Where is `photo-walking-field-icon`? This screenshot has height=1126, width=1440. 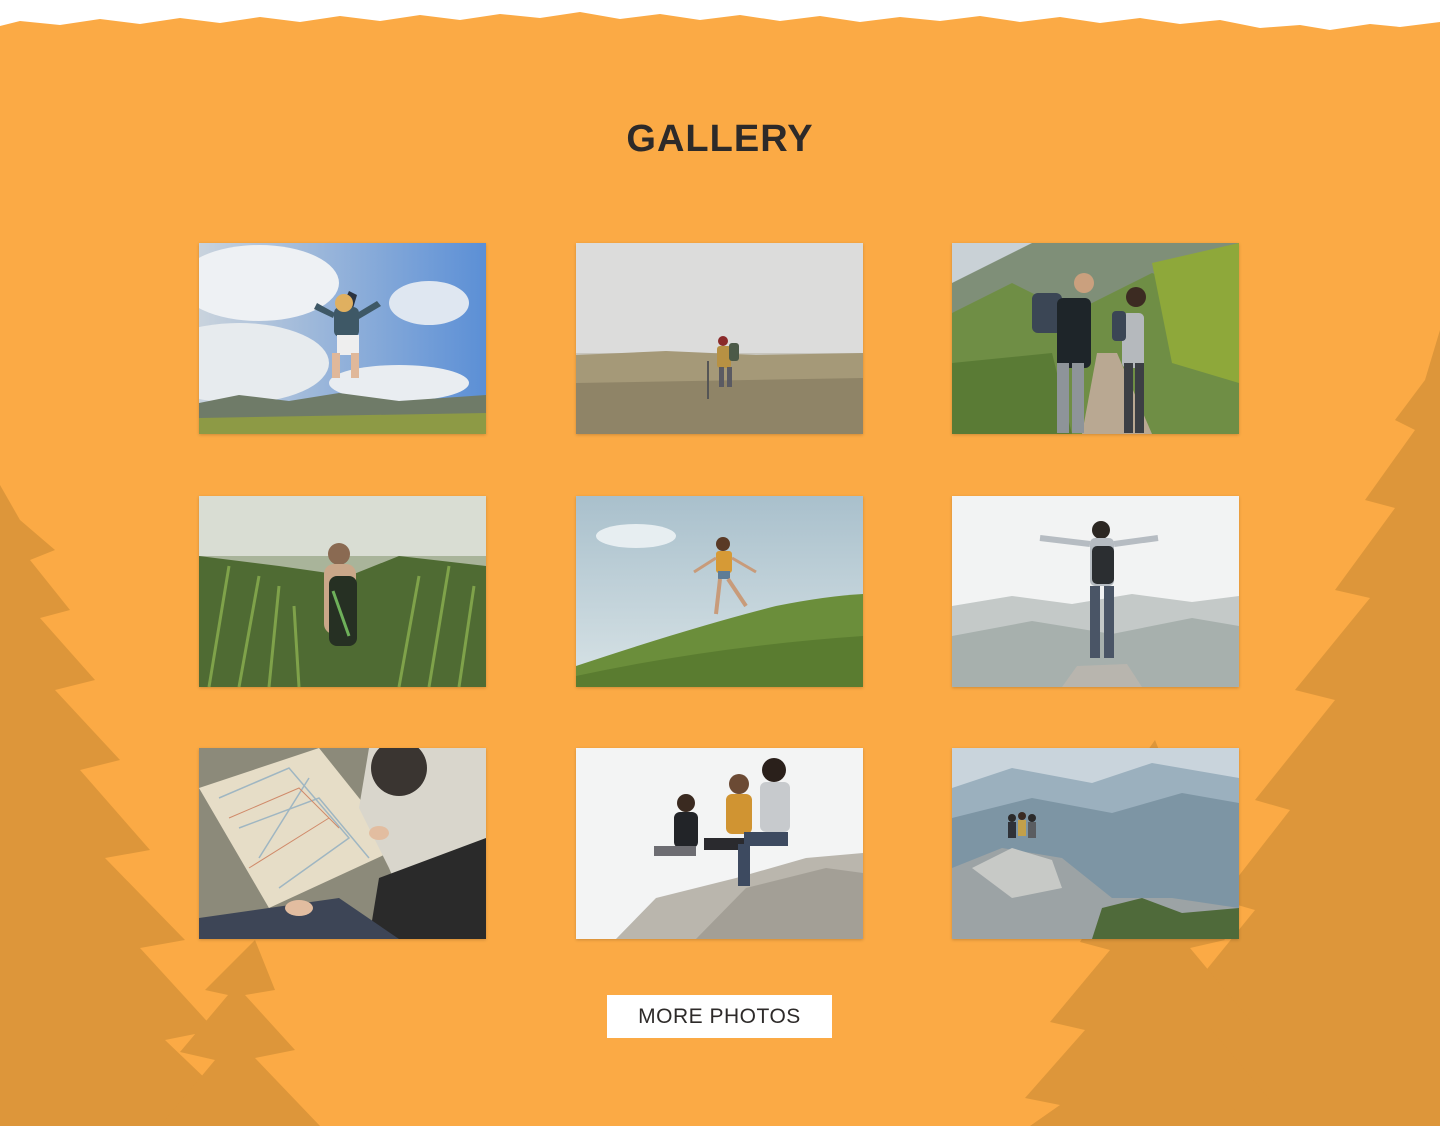
photo-walking-field-icon is located at coordinates (719, 338).